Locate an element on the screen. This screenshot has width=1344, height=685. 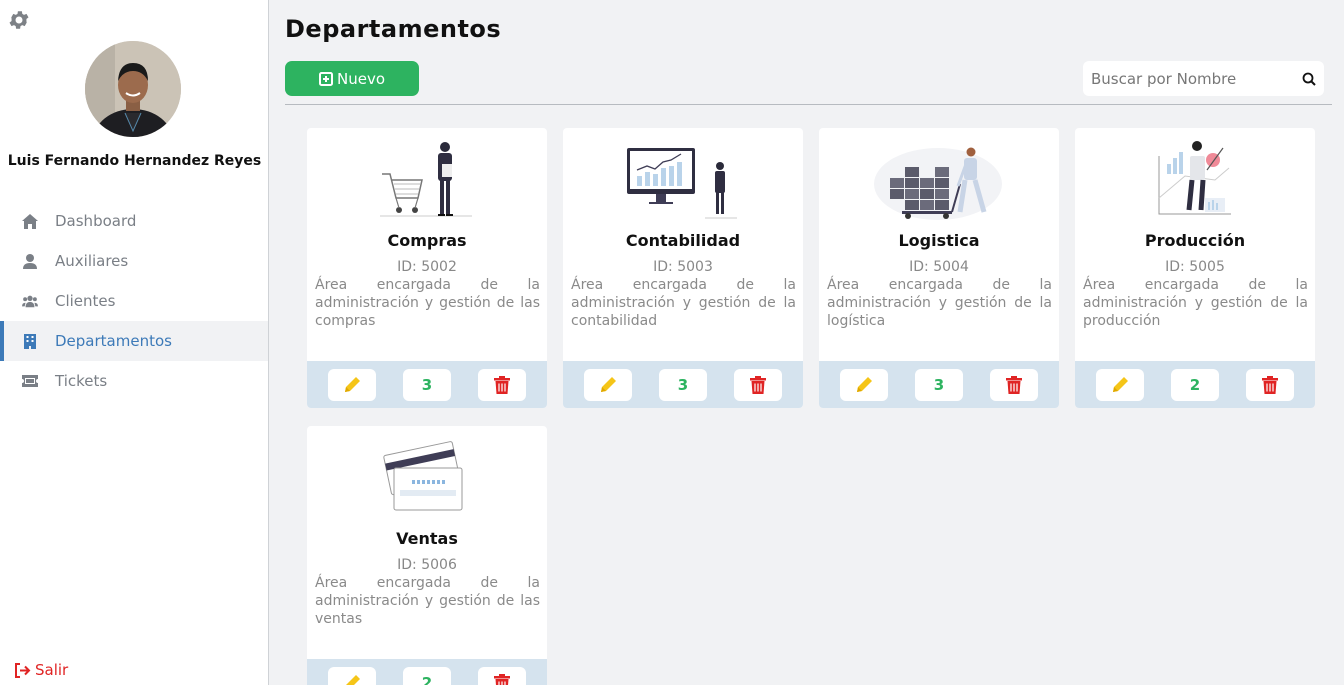
search-box is located at coordinates (1203, 78).